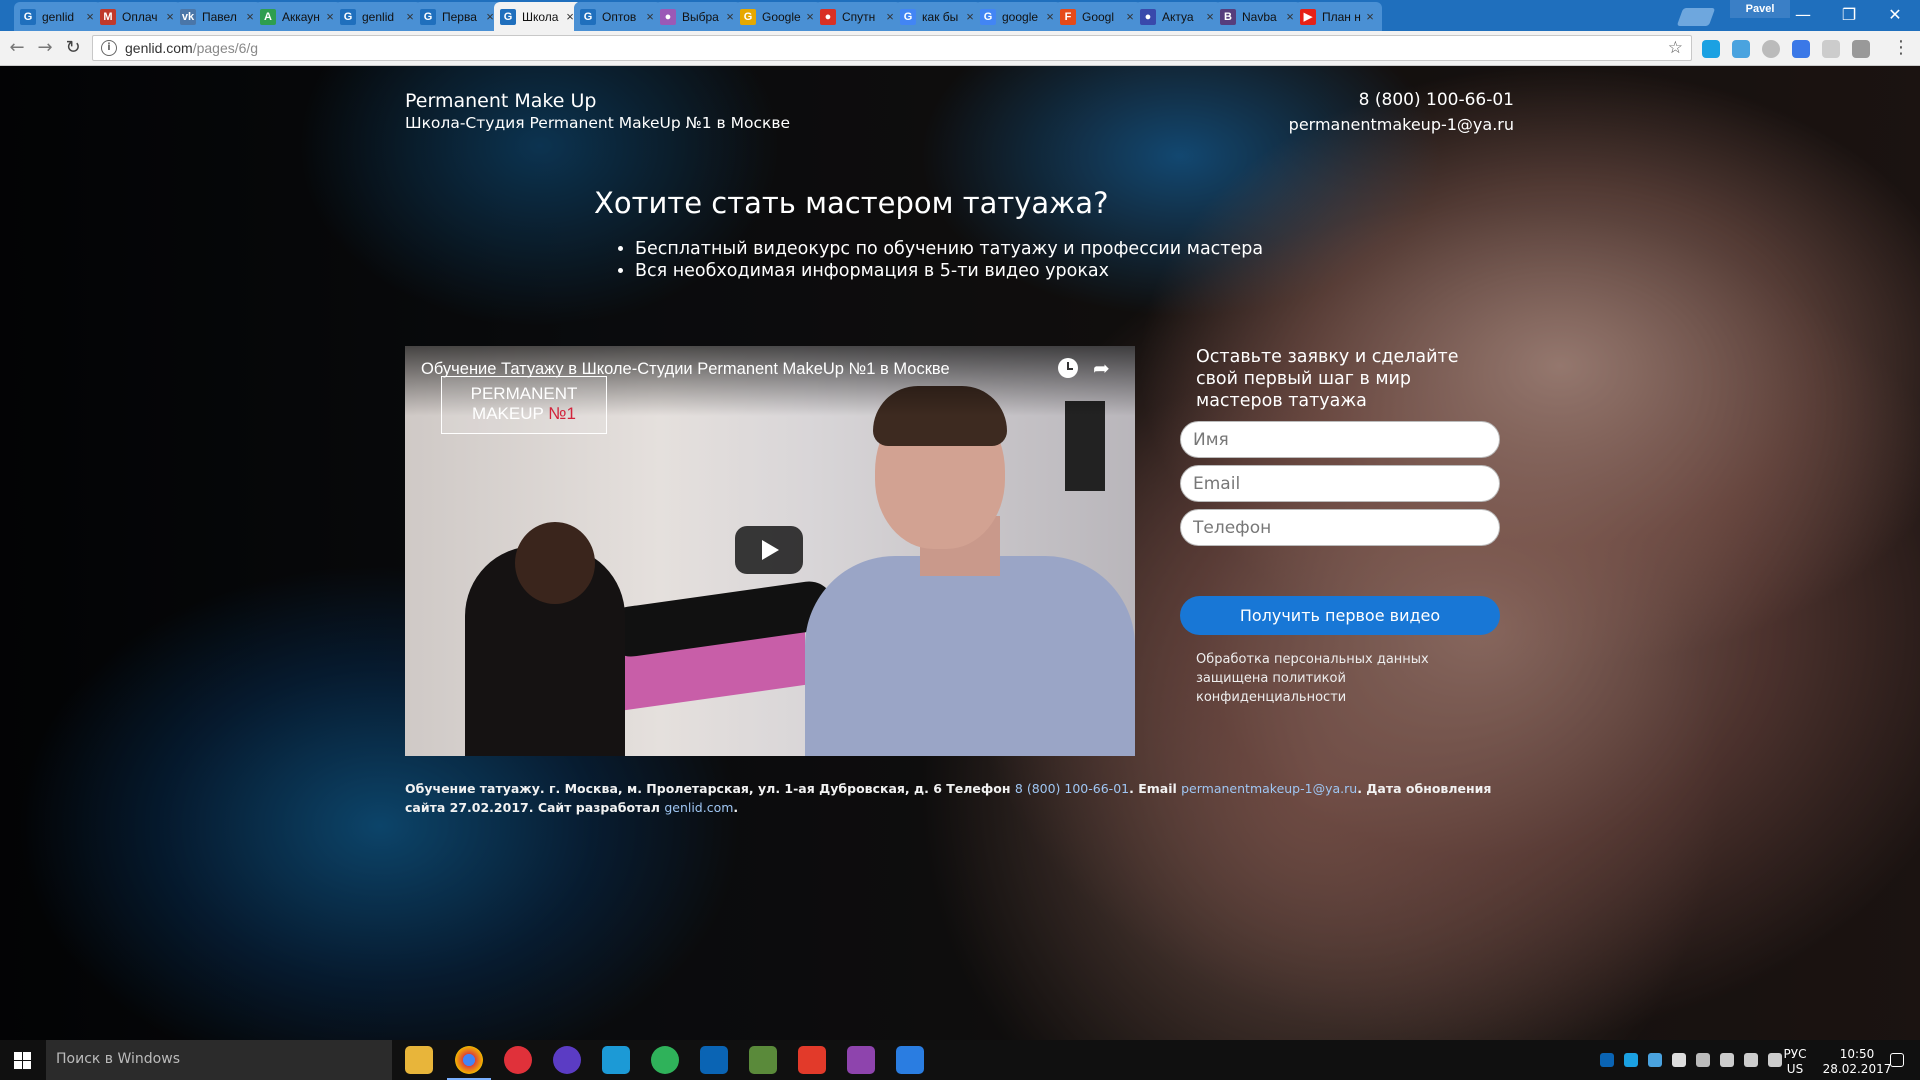  What do you see at coordinates (698, 807) in the screenshot?
I see `footer-site-link: genlid.com` at bounding box center [698, 807].